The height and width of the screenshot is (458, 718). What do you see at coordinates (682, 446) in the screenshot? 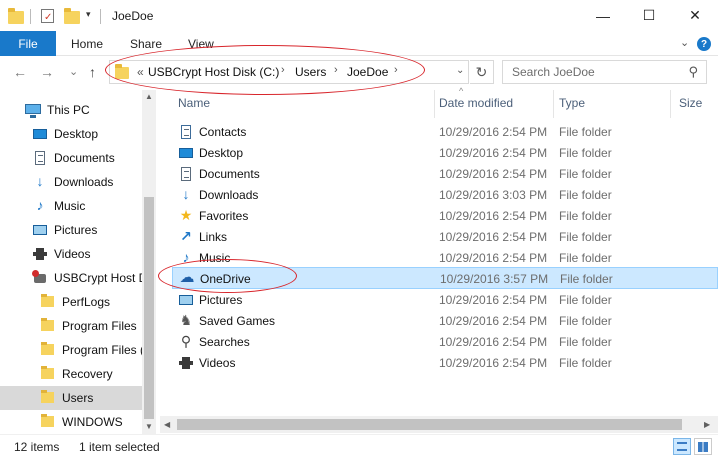
I see `details-view-button` at bounding box center [682, 446].